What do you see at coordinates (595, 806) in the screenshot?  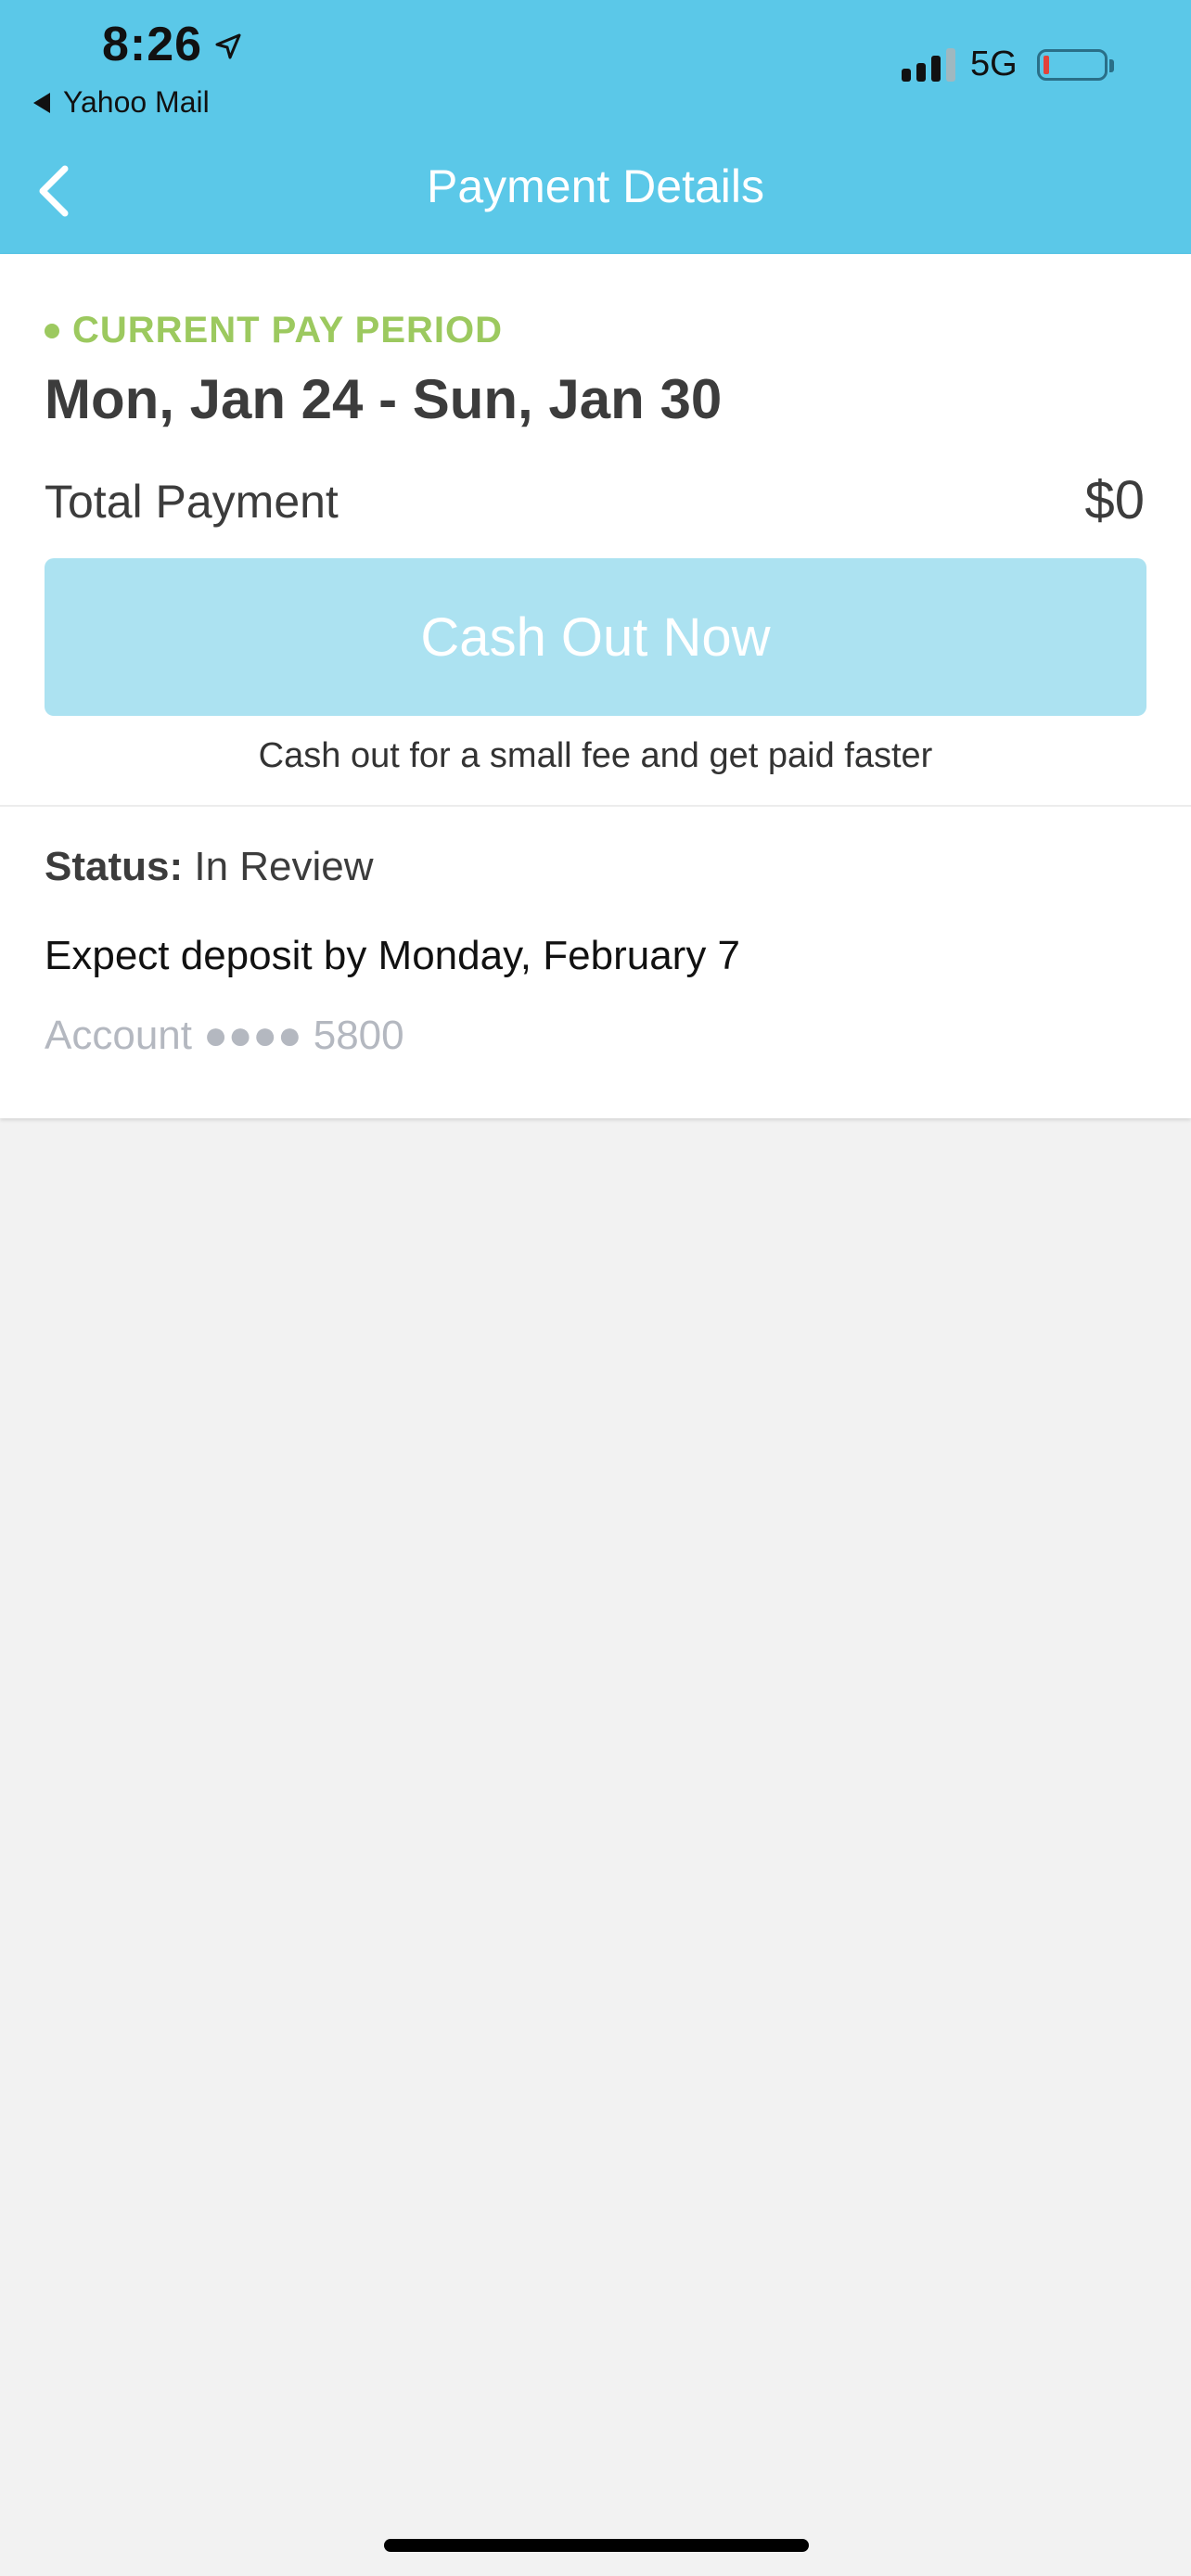 I see `divider` at bounding box center [595, 806].